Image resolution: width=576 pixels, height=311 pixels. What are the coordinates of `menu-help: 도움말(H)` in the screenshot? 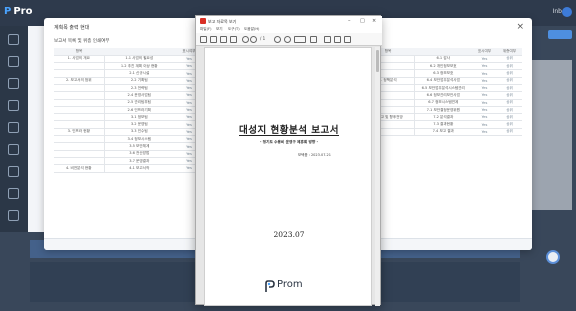 It's located at (251, 29).